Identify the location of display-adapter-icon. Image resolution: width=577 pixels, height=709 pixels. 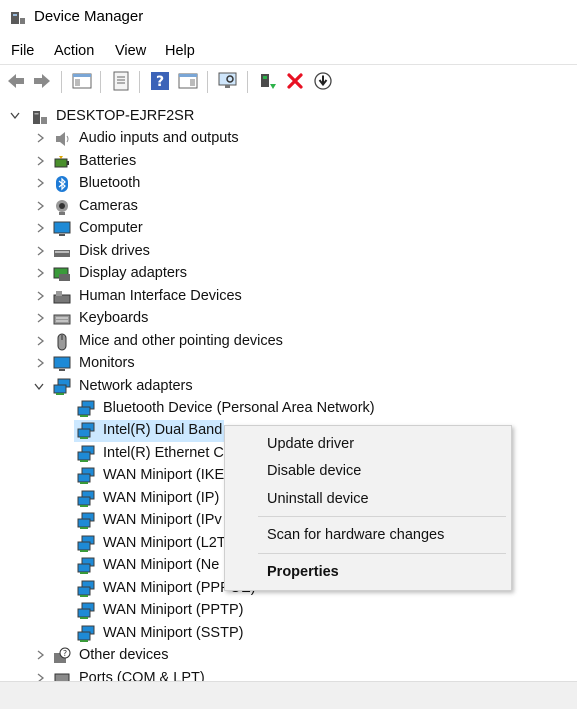
(61, 274).